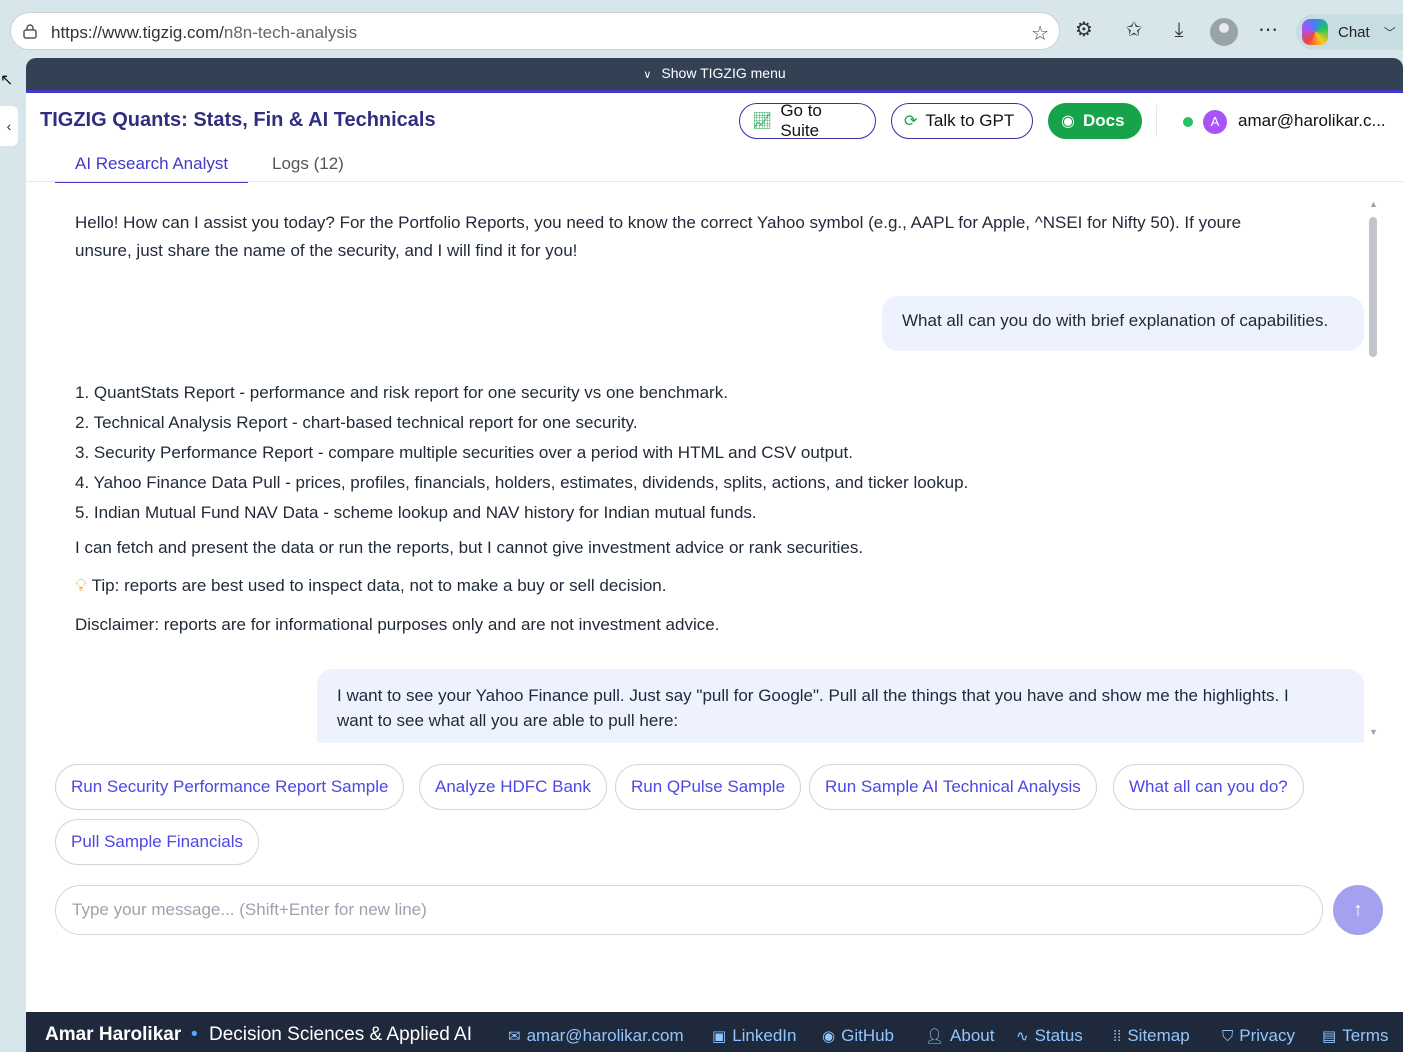  I want to click on footer-link-label: GitHub, so click(868, 1035).